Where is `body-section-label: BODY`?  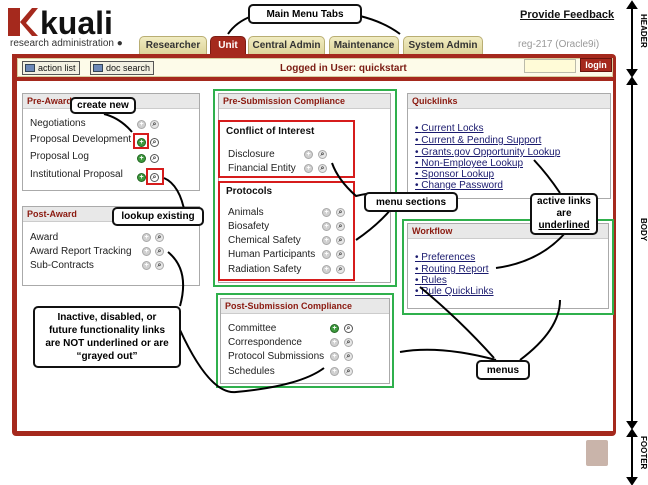
body-section-label: BODY is located at coordinates (643, 230).